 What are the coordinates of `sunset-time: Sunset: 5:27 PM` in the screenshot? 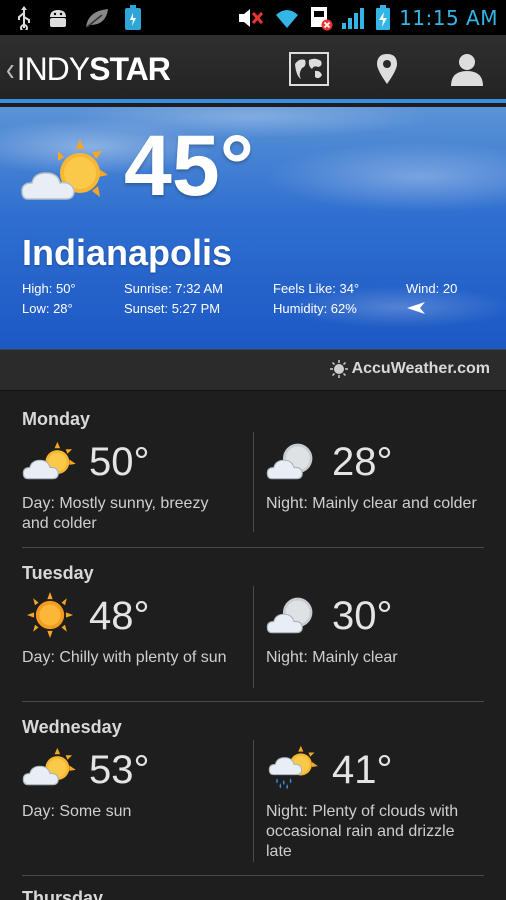 It's located at (172, 308).